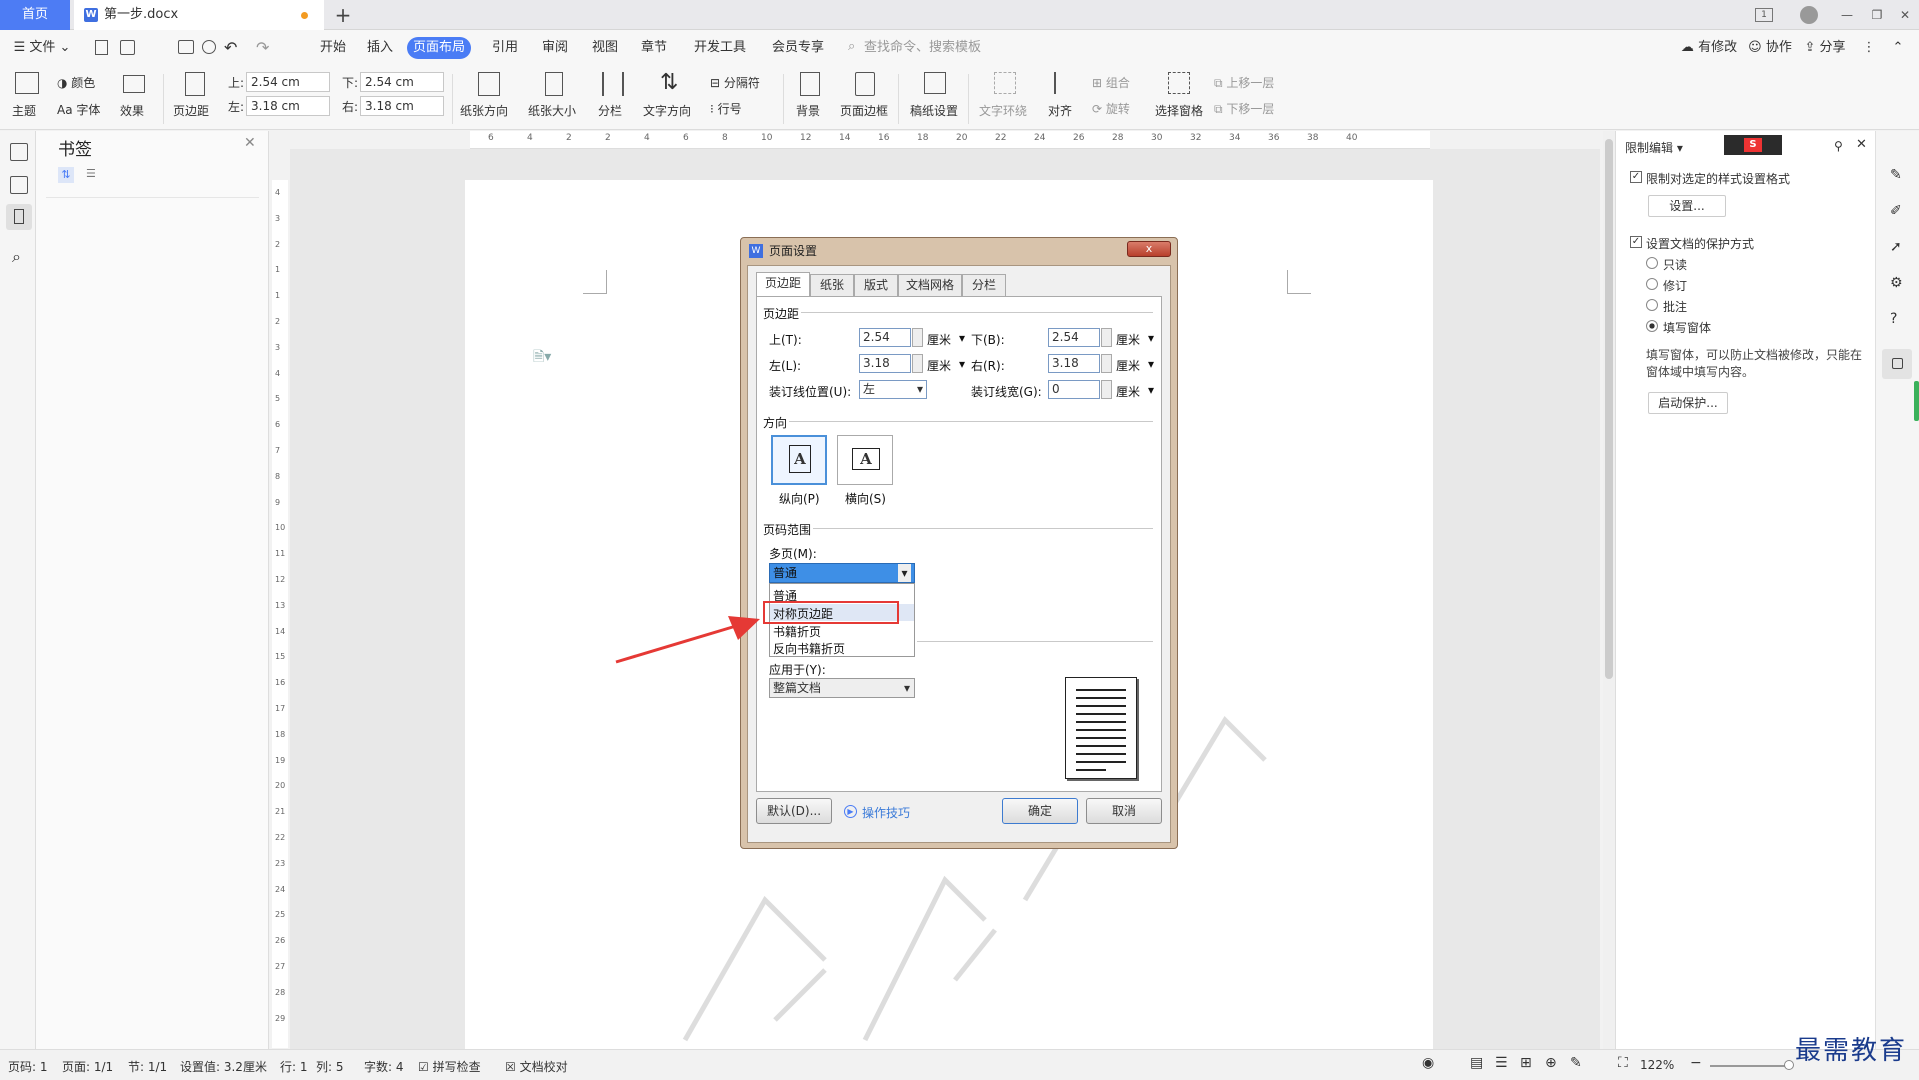 This screenshot has height=1080, width=1919. What do you see at coordinates (1060, 110) in the screenshot?
I see `align-button: 对齐` at bounding box center [1060, 110].